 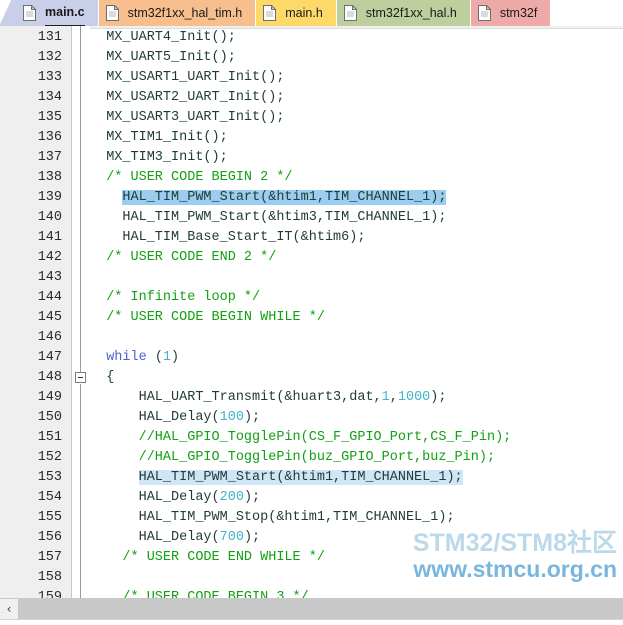 I want to click on editor-tab-main-c: main.c, so click(x=56, y=13).